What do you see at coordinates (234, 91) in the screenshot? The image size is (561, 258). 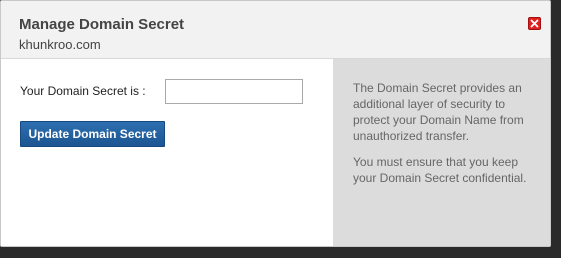 I see `domain-secret-input` at bounding box center [234, 91].